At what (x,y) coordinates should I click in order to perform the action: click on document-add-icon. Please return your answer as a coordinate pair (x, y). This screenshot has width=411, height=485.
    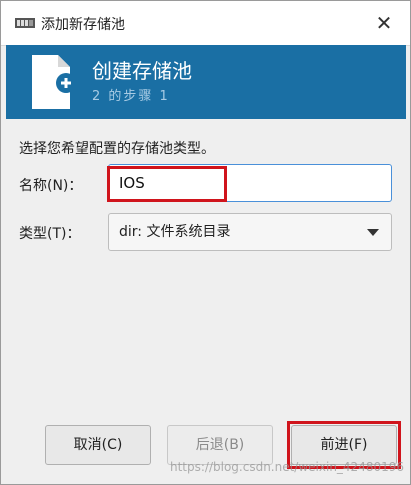
    Looking at the image, I should click on (54, 82).